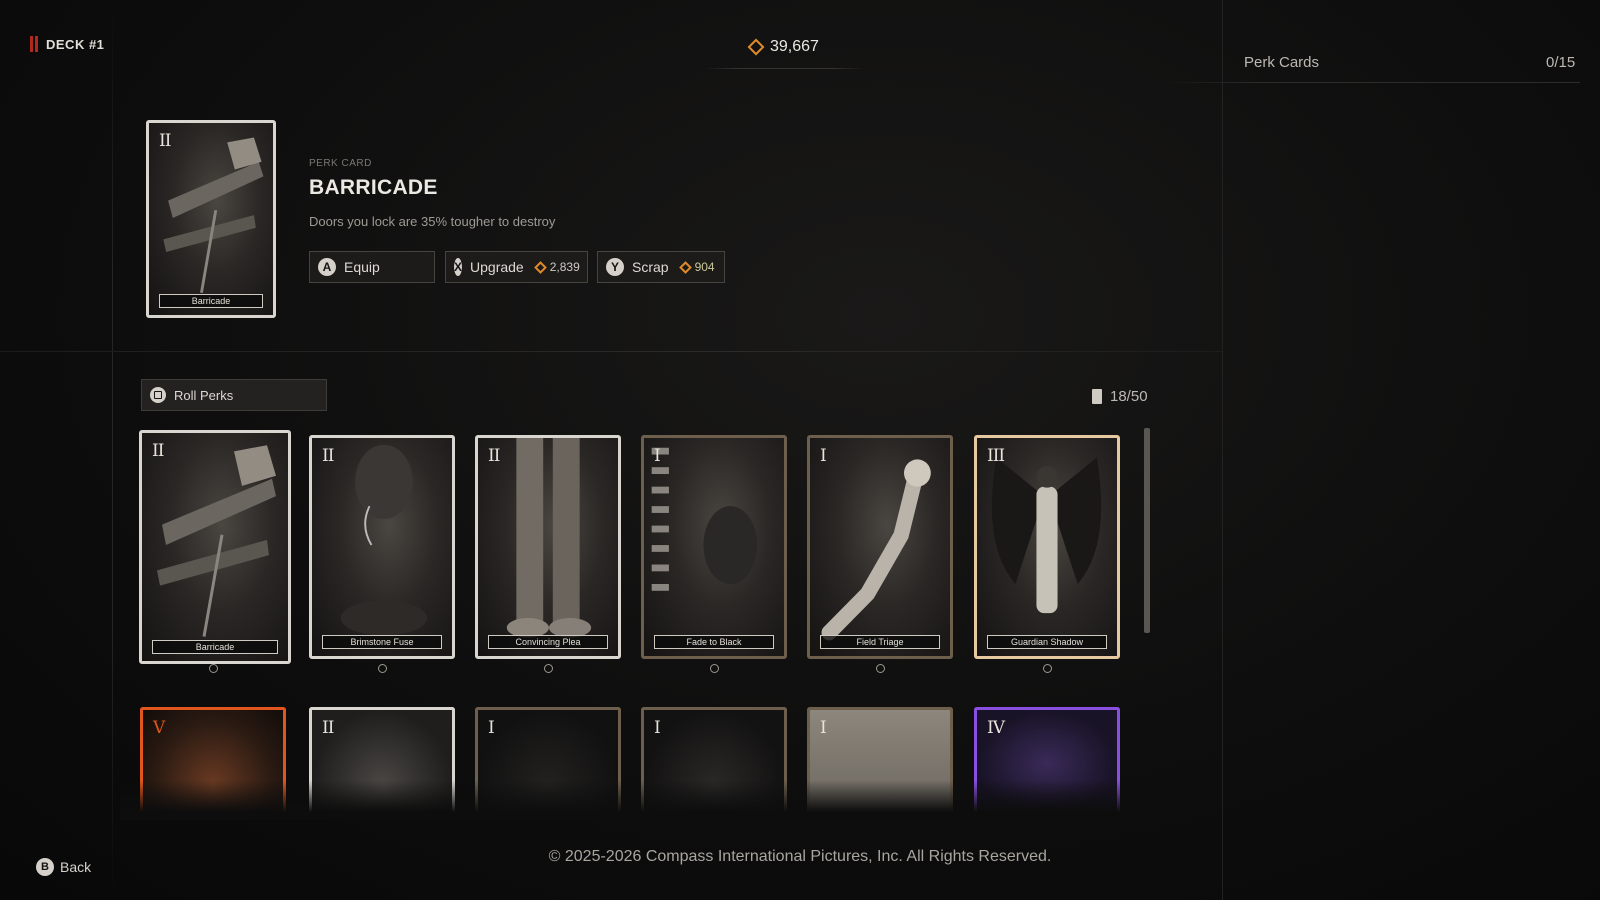 The width and height of the screenshot is (1600, 900). What do you see at coordinates (785, 68) in the screenshot?
I see `currency-underline` at bounding box center [785, 68].